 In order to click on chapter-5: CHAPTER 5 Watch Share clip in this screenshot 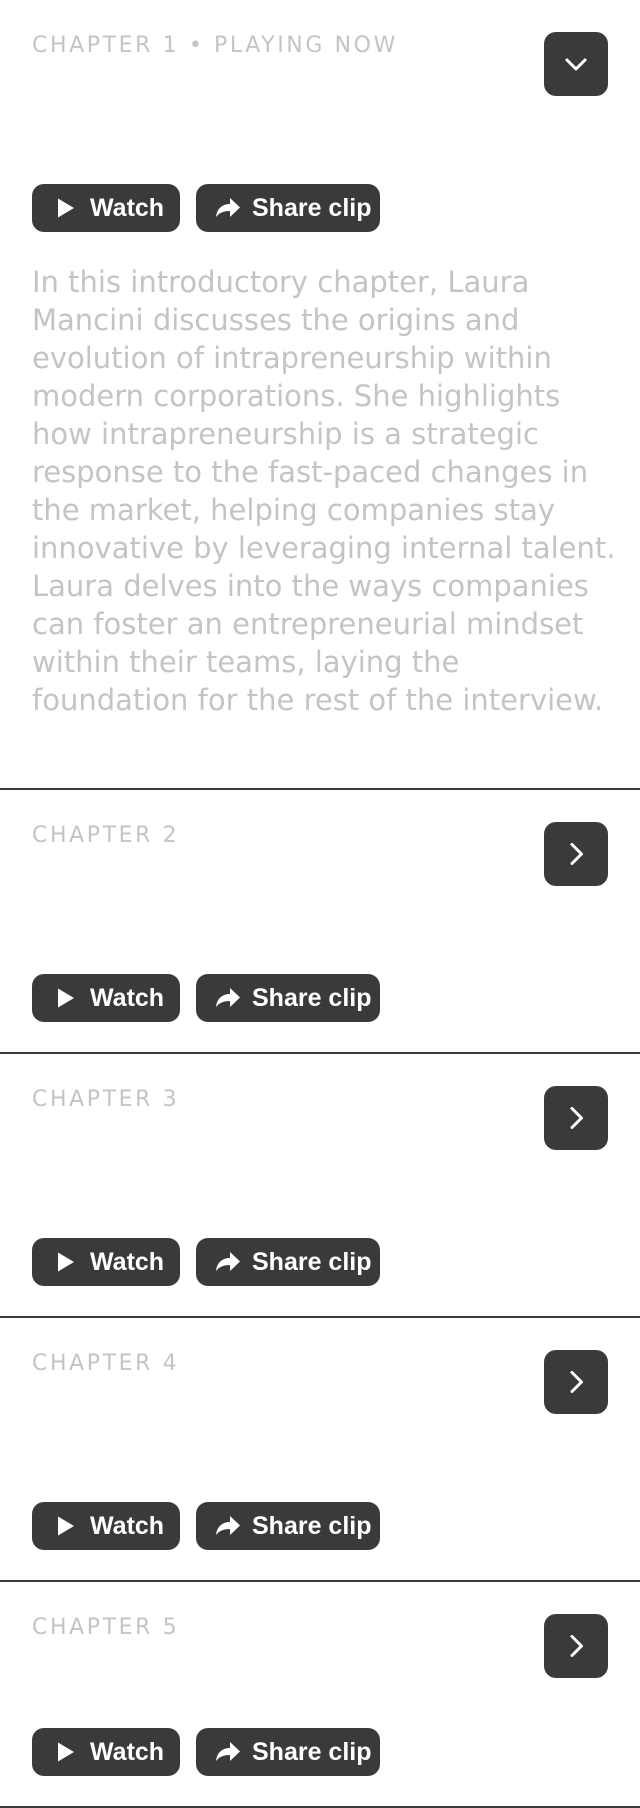, I will do `click(320, 1695)`.